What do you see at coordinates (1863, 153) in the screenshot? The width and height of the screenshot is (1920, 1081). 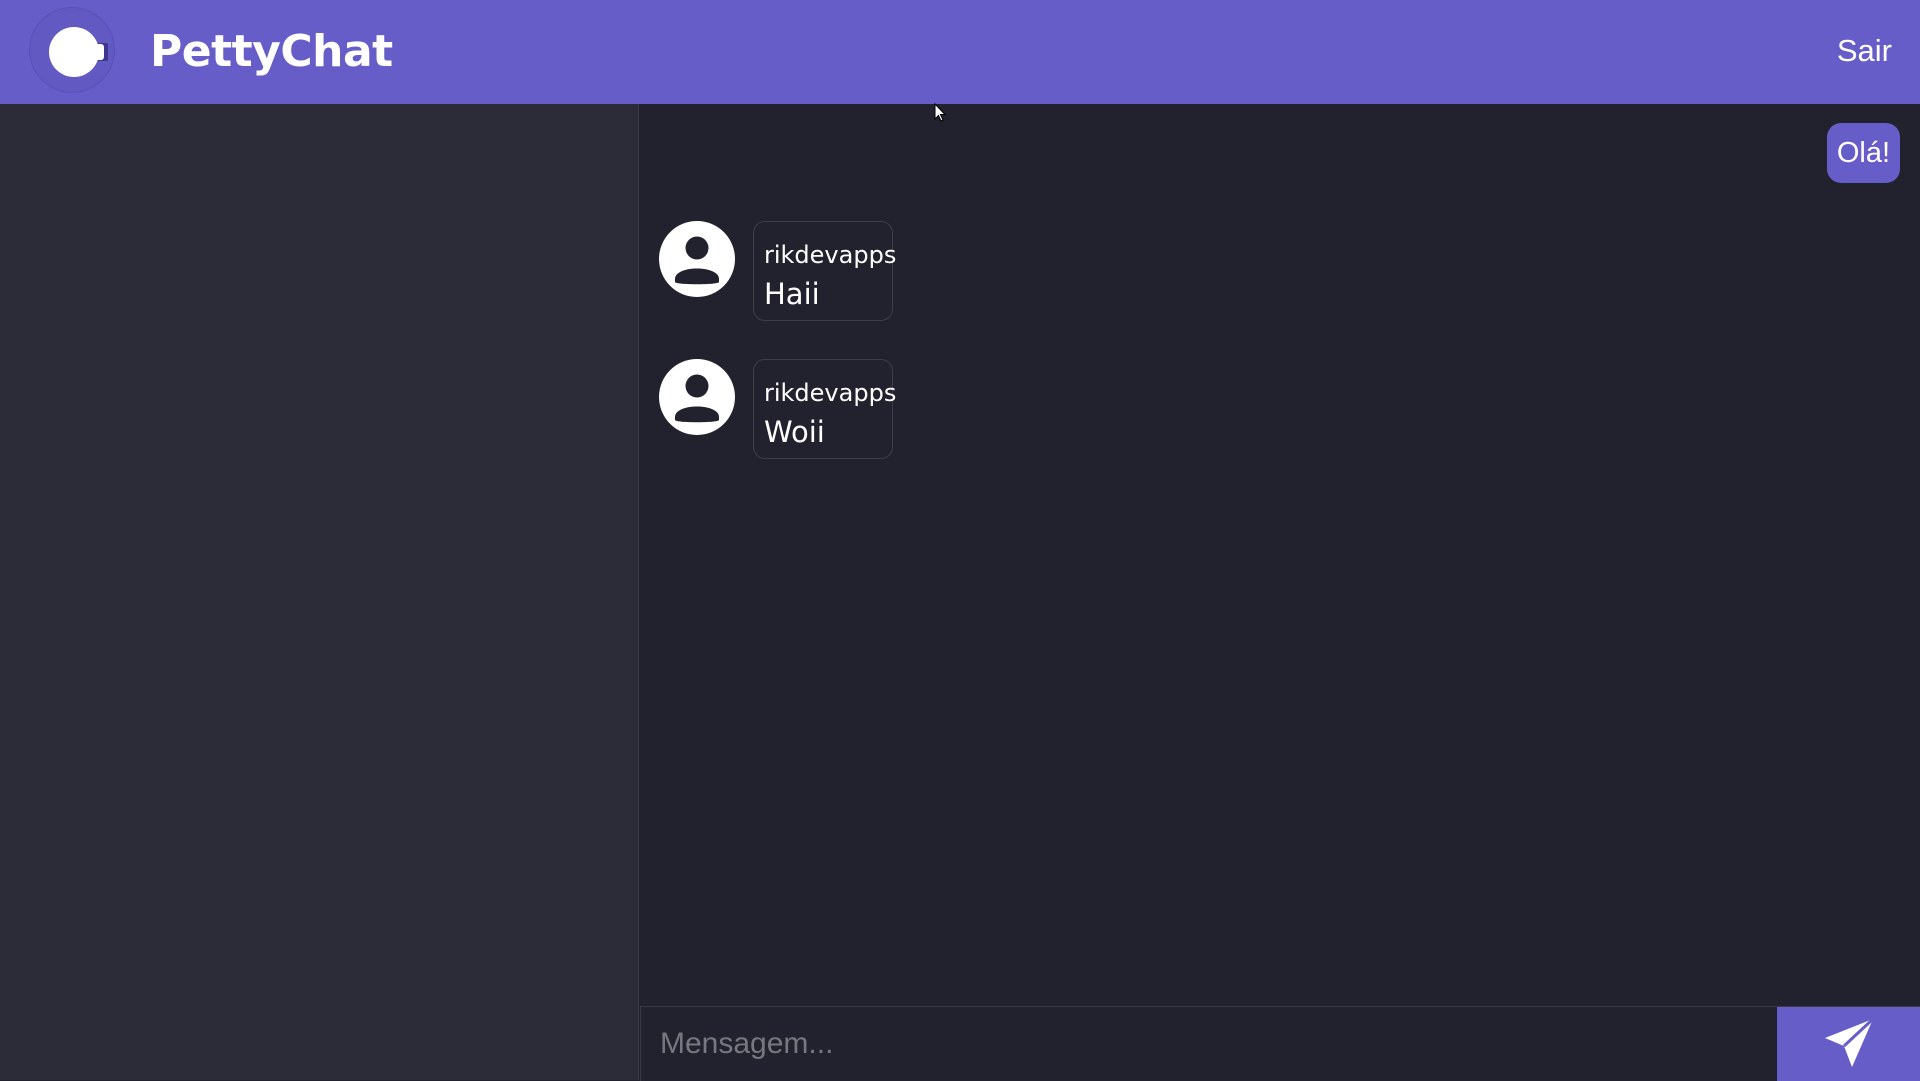 I see `own-message-bubble: Olá!` at bounding box center [1863, 153].